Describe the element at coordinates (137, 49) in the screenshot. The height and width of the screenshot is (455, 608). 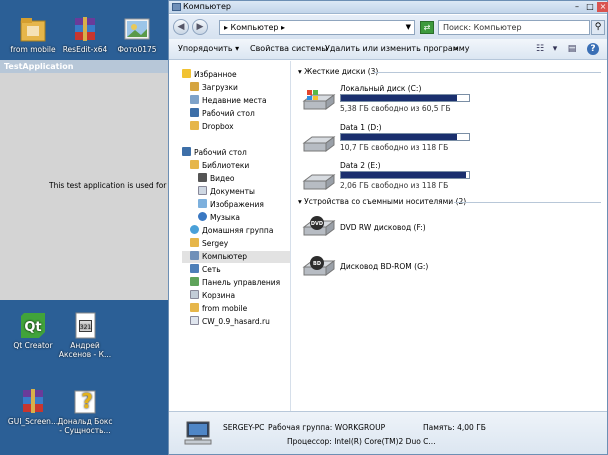
I see `desktop-icon-label: Фото0175` at that location.